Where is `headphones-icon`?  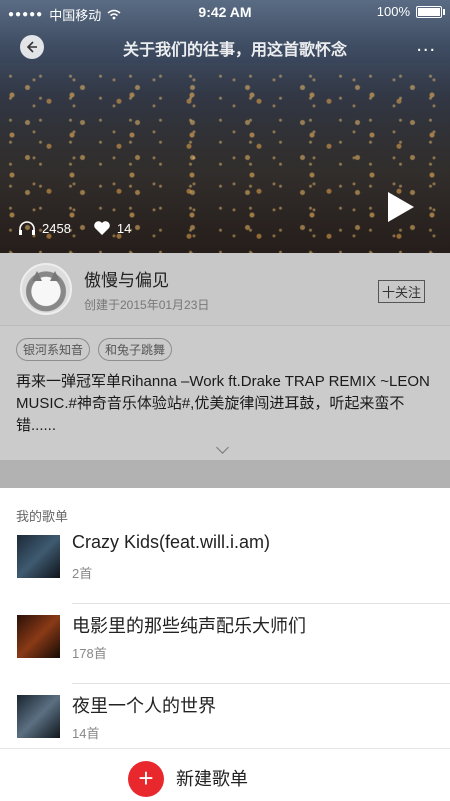 headphones-icon is located at coordinates (27, 228).